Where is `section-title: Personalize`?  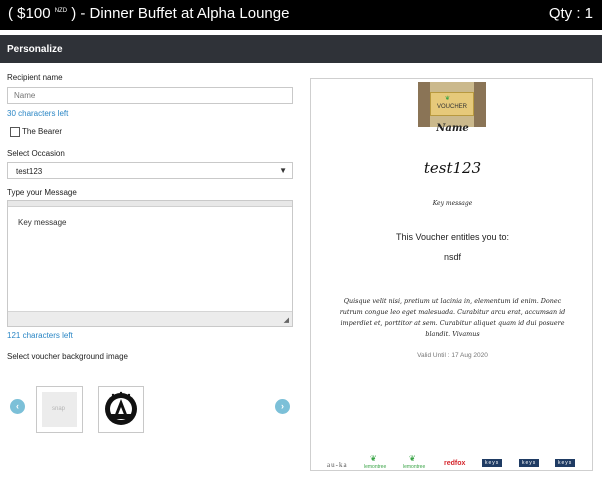 section-title: Personalize is located at coordinates (35, 49).